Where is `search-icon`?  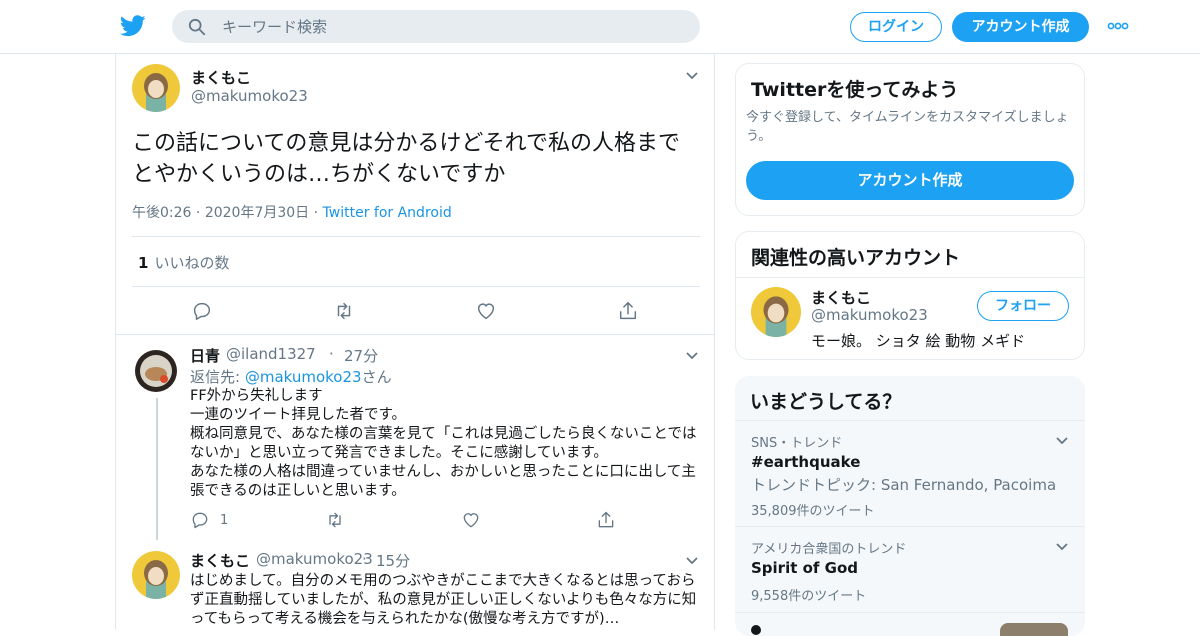
search-icon is located at coordinates (197, 27).